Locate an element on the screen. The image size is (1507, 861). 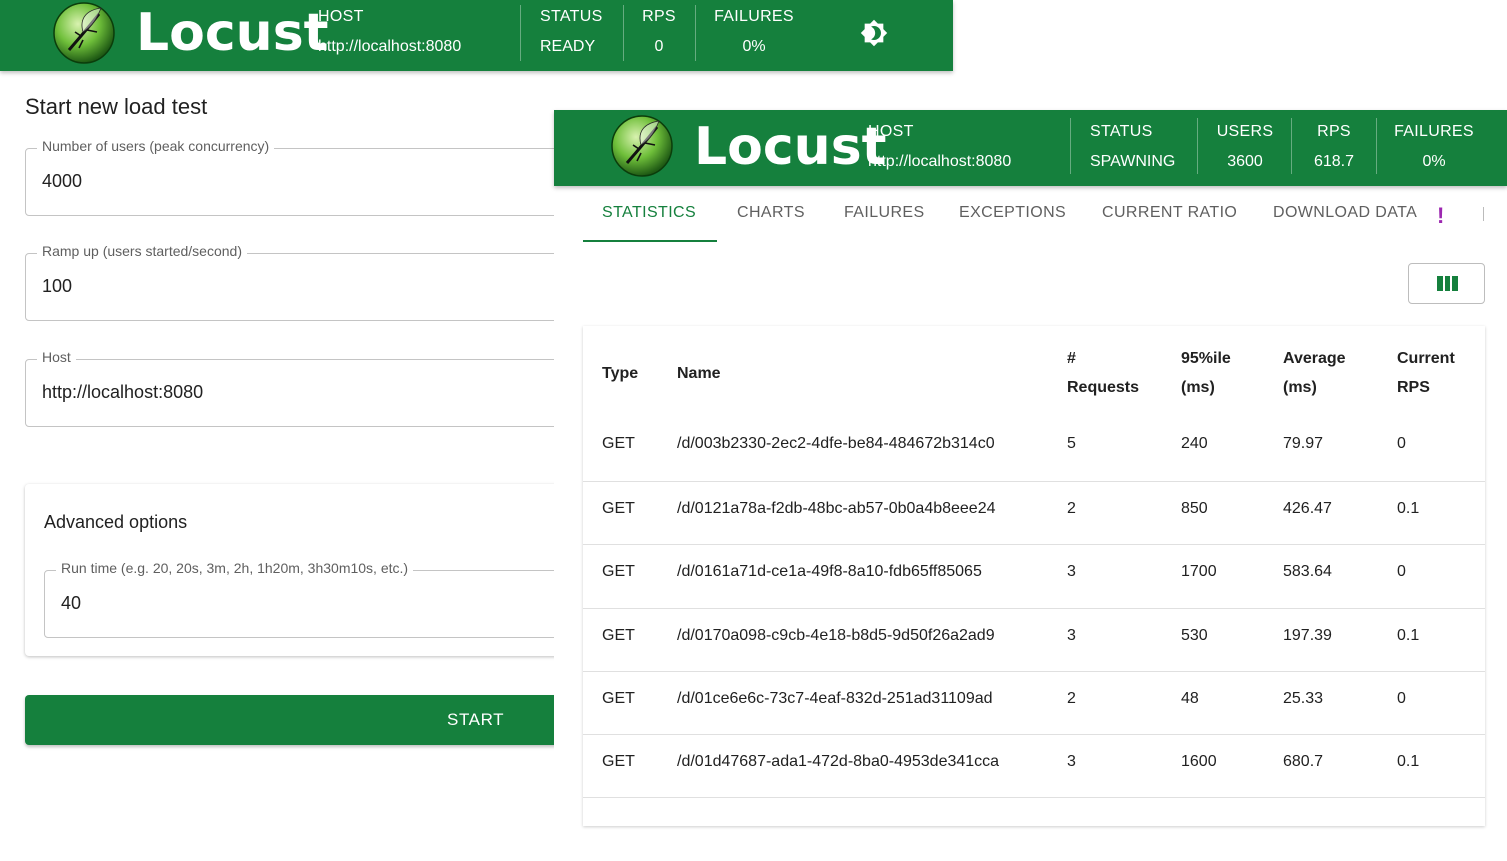
cell-name: /d/003b2330-2ec2-4dfe-be84-484672b314c0 is located at coordinates (836, 443).